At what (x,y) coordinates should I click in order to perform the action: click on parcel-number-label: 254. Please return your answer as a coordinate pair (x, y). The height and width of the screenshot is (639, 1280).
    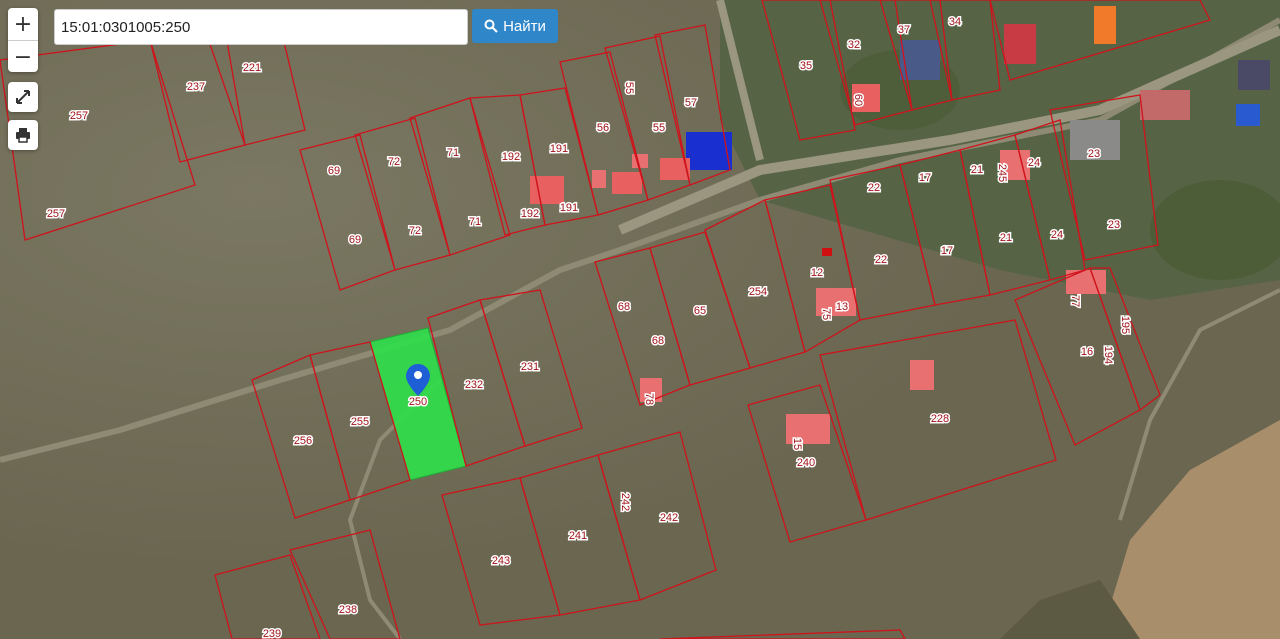
    Looking at the image, I should click on (758, 292).